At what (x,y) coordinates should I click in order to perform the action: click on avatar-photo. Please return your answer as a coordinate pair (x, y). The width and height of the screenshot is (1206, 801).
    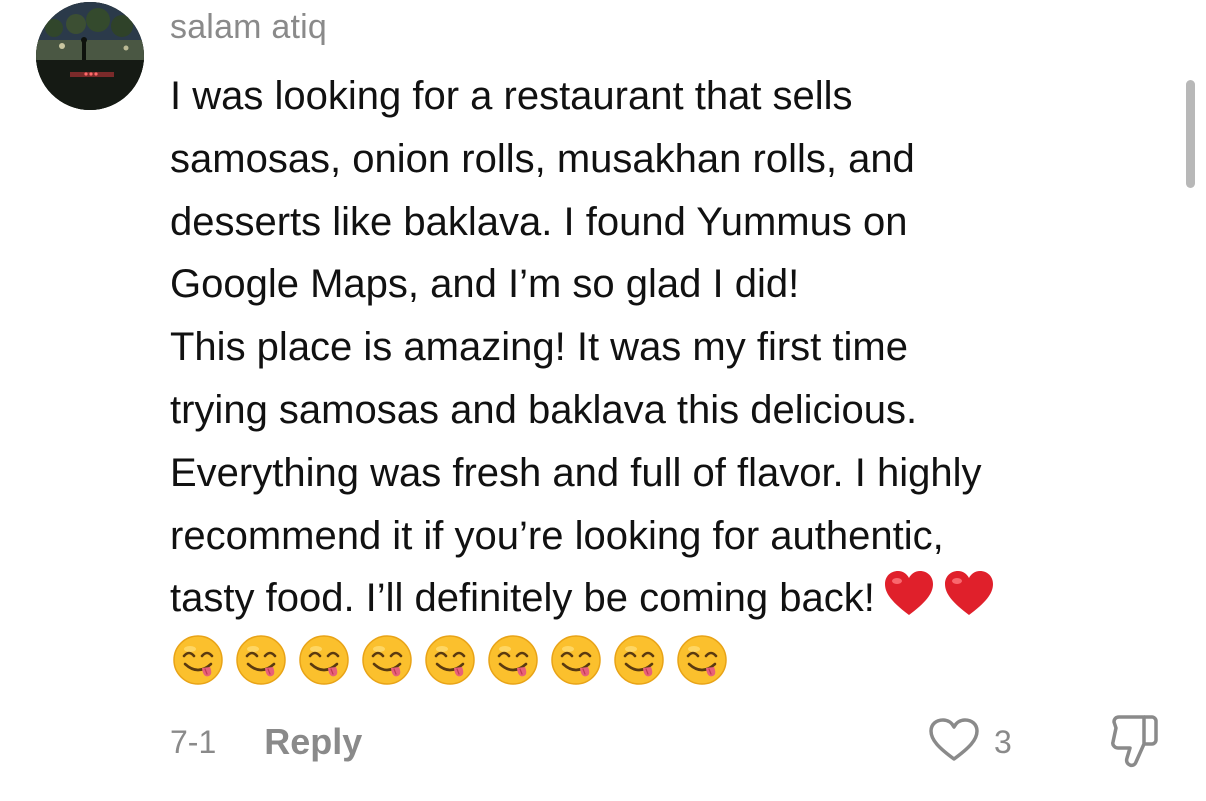
    Looking at the image, I should click on (90, 56).